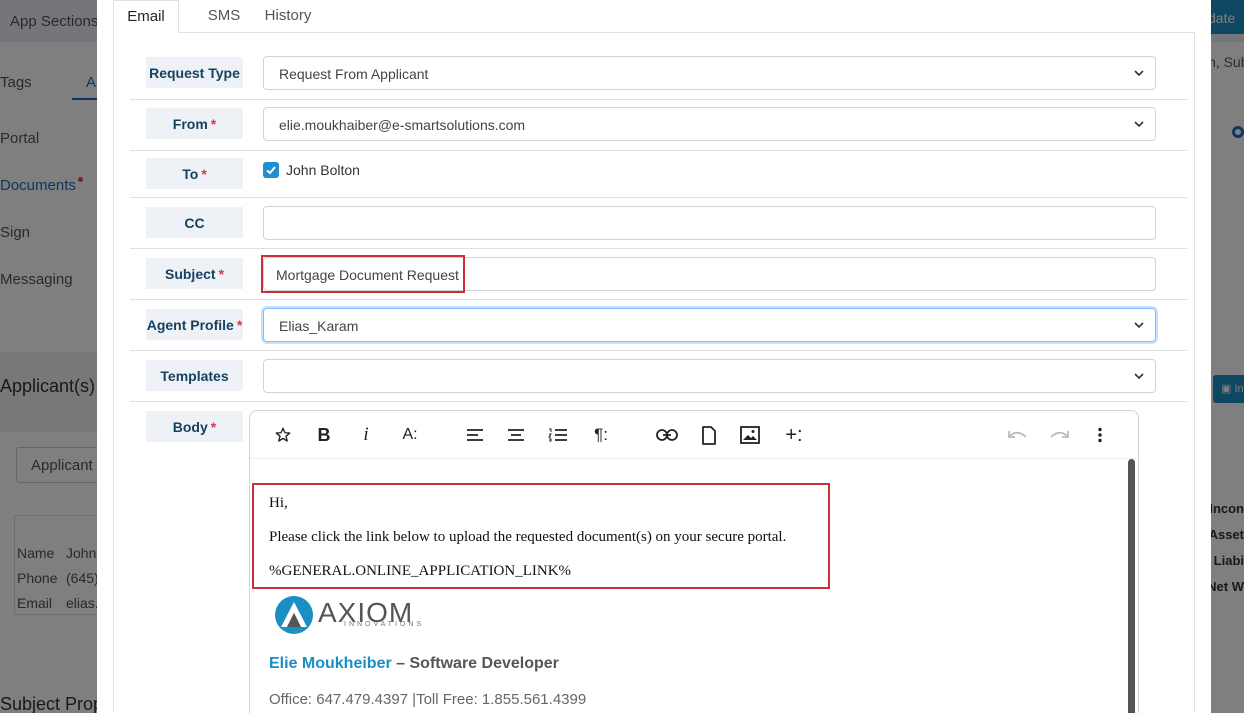 The image size is (1244, 713). Describe the element at coordinates (658, 274) in the screenshot. I see `subject-row: Subject * Mortgage Document Request` at that location.